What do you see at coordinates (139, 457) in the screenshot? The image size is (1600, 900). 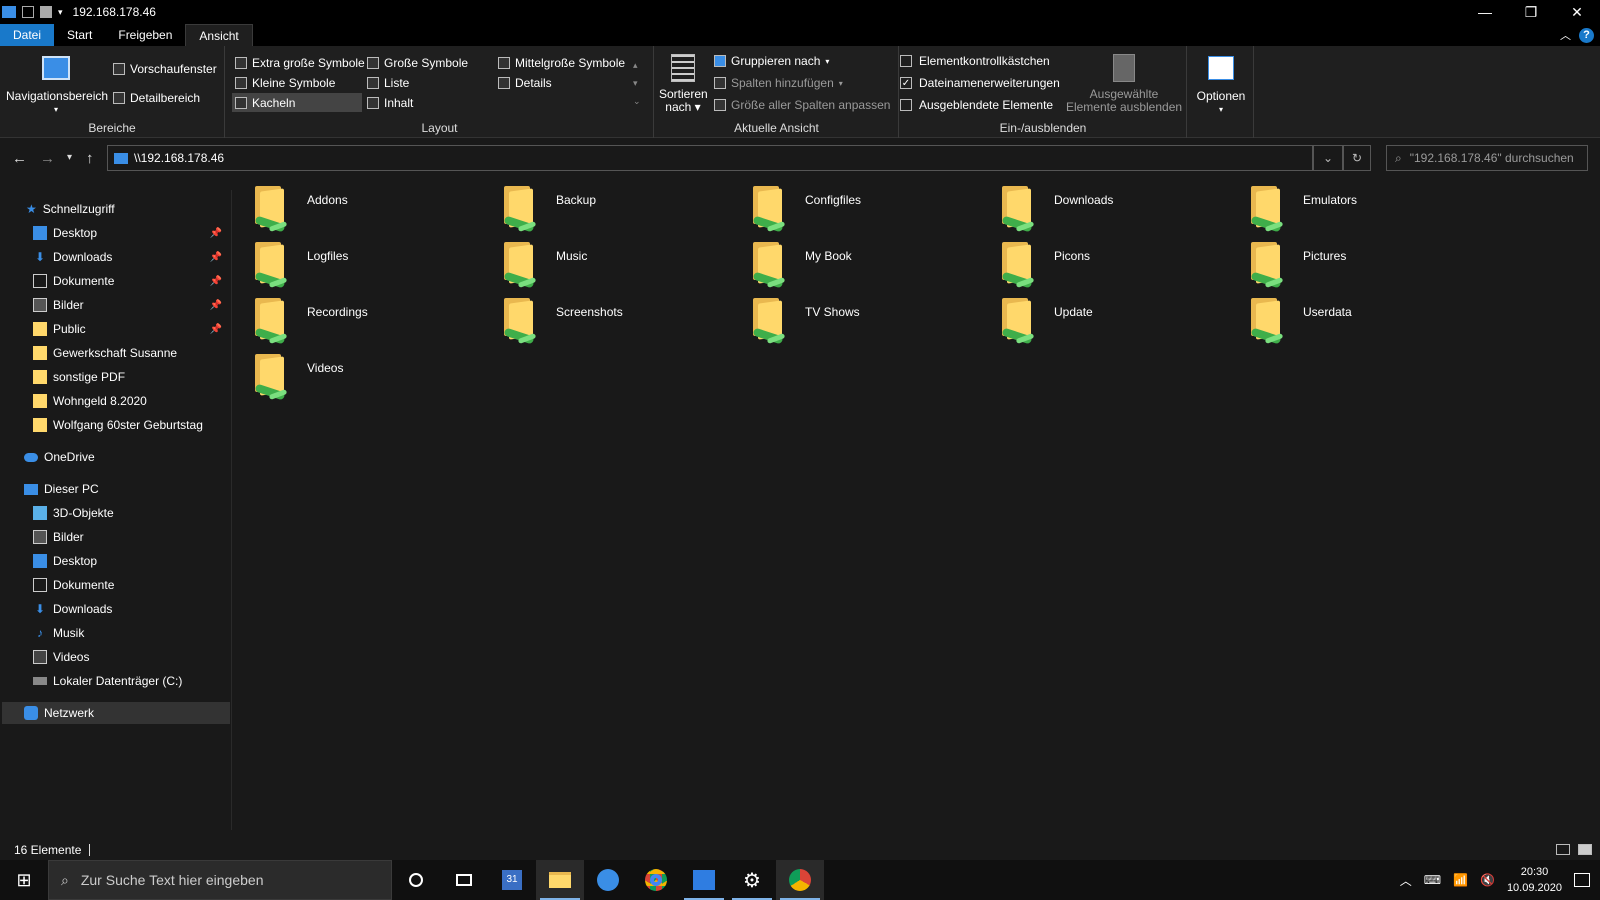 I see `sidebar-item-onedrive: OneDrive` at bounding box center [139, 457].